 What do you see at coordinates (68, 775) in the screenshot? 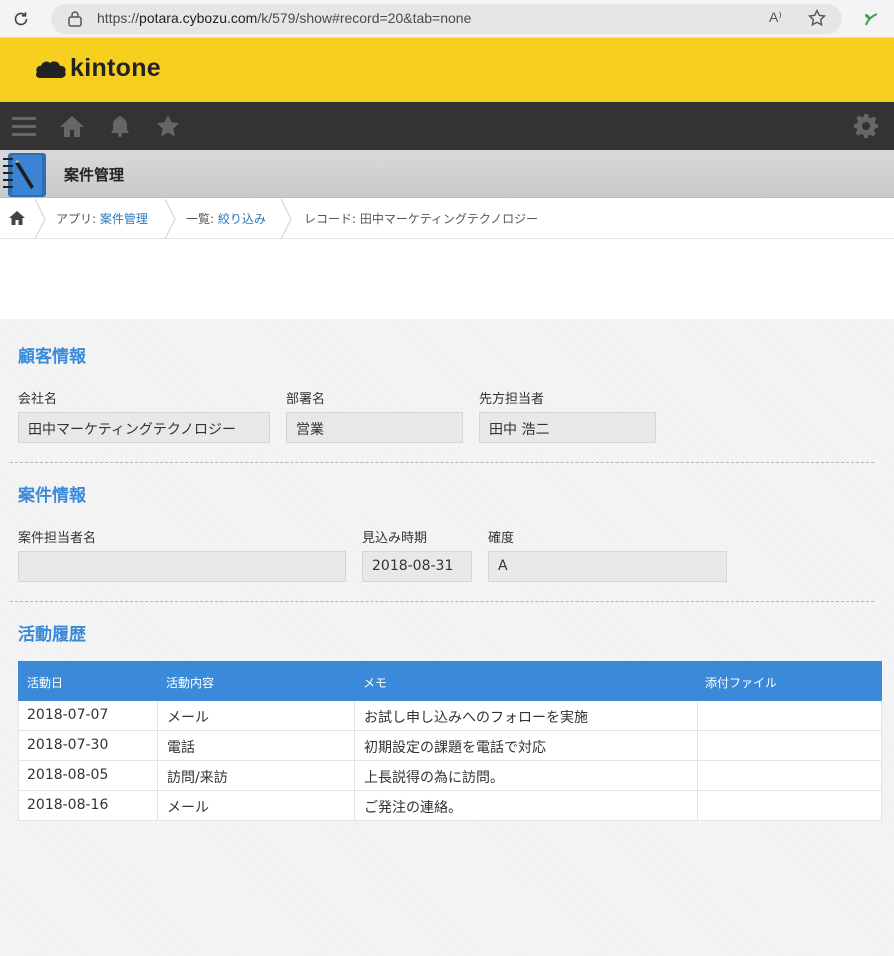
I see `cell-date: 2018-08-05` at bounding box center [68, 775].